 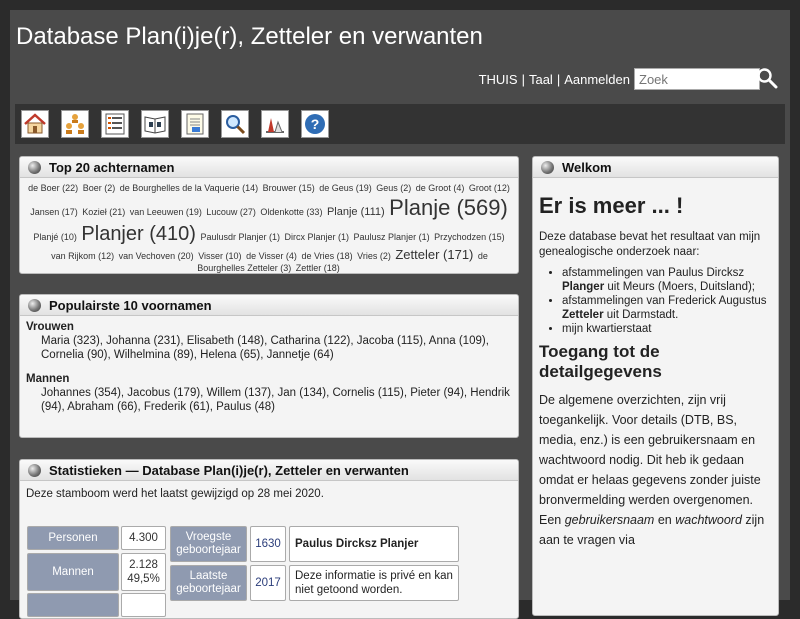 What do you see at coordinates (208, 583) in the screenshot?
I see `latest-birthyear-label: Laatste geboortejaar` at bounding box center [208, 583].